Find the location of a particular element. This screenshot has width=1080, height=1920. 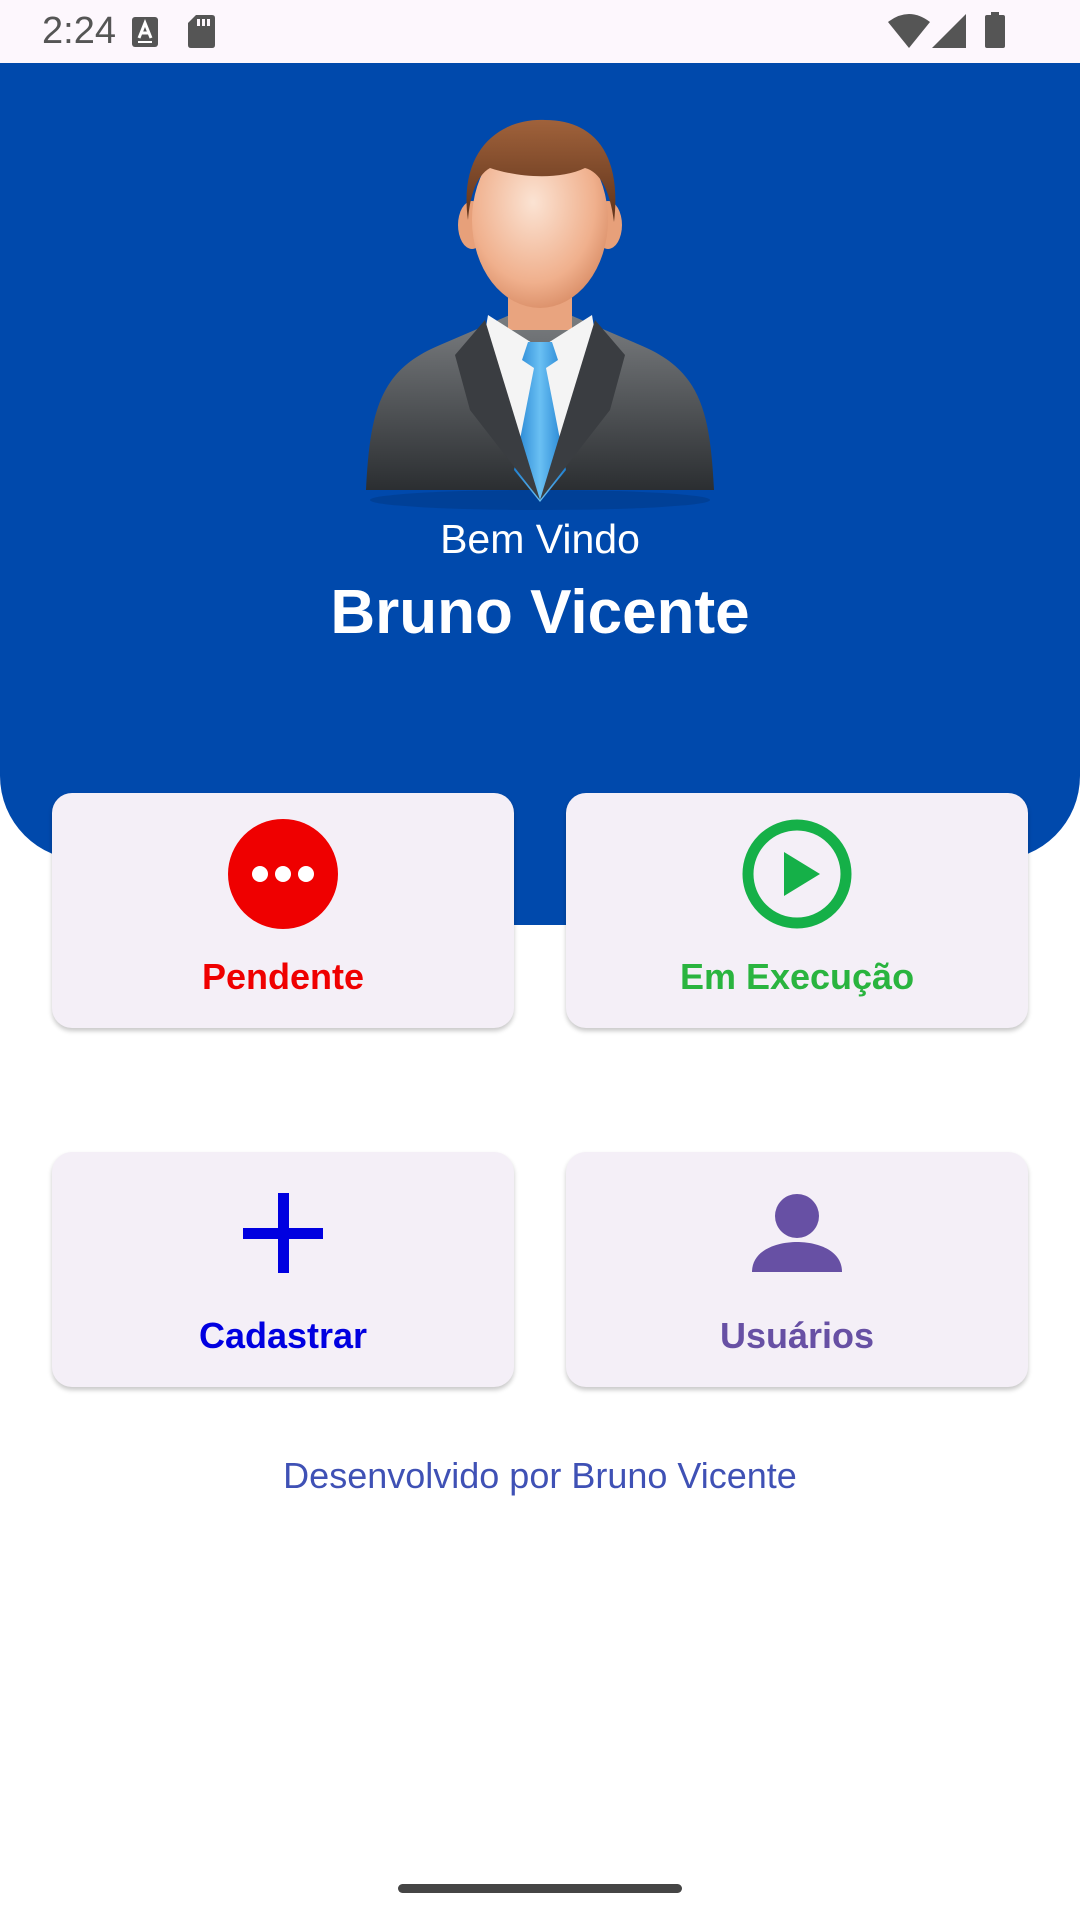

greeting-text: Bem Vindo is located at coordinates (540, 539).